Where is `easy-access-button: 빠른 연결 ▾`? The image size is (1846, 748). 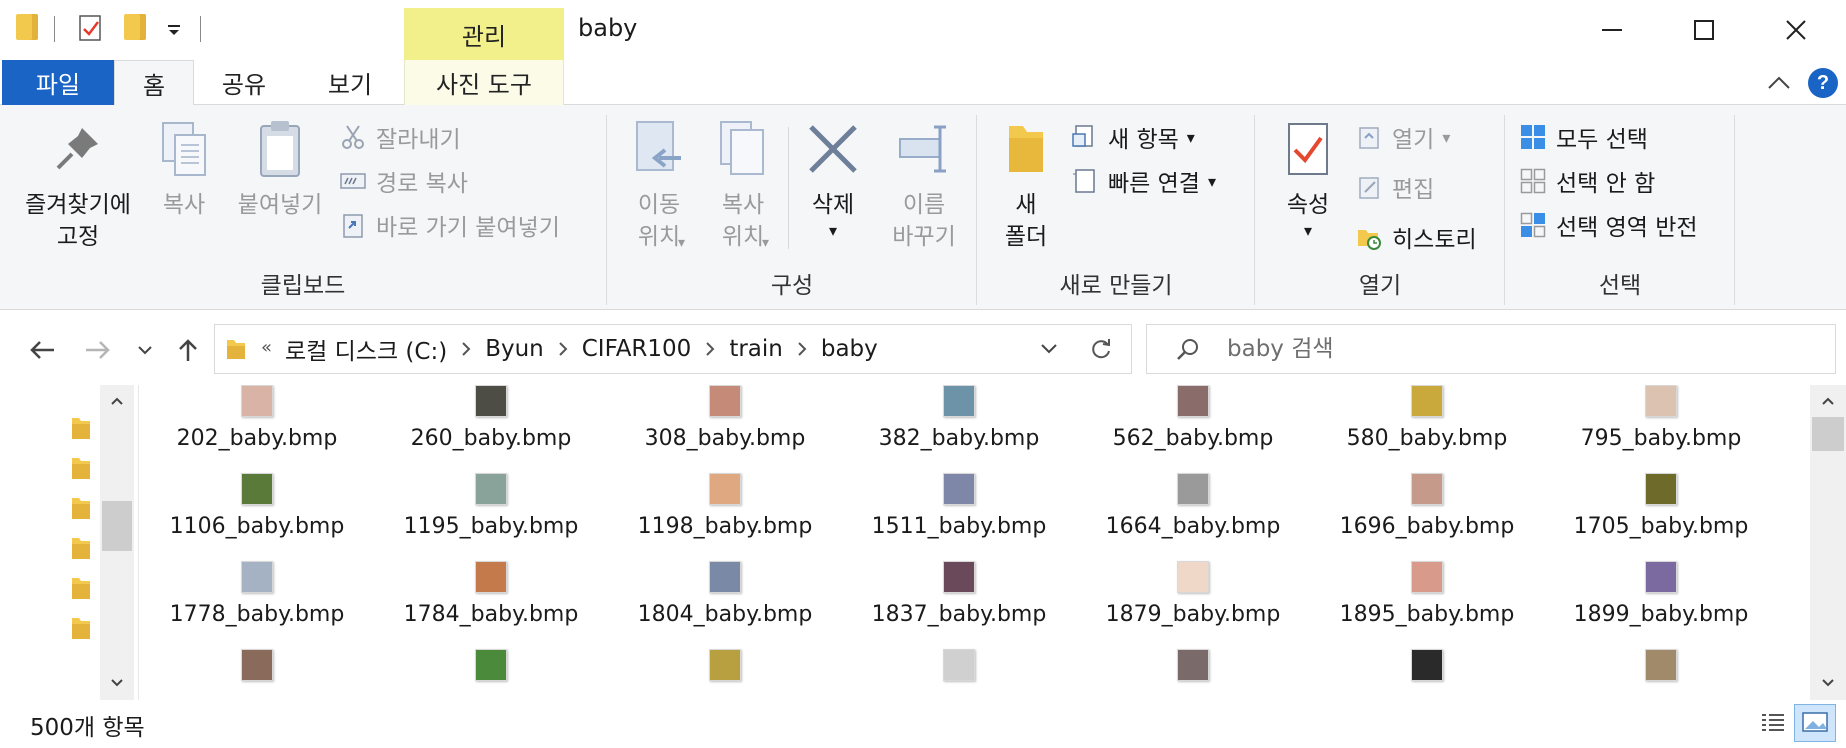 easy-access-button: 빠른 연결 ▾ is located at coordinates (1144, 181).